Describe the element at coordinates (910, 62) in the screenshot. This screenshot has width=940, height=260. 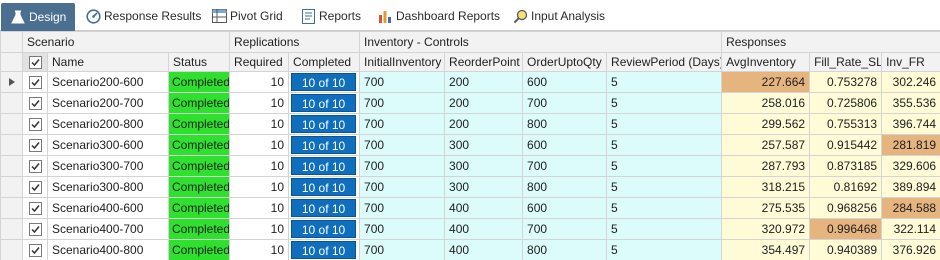
I see `column-header-inv-fr: Inv_FR` at that location.